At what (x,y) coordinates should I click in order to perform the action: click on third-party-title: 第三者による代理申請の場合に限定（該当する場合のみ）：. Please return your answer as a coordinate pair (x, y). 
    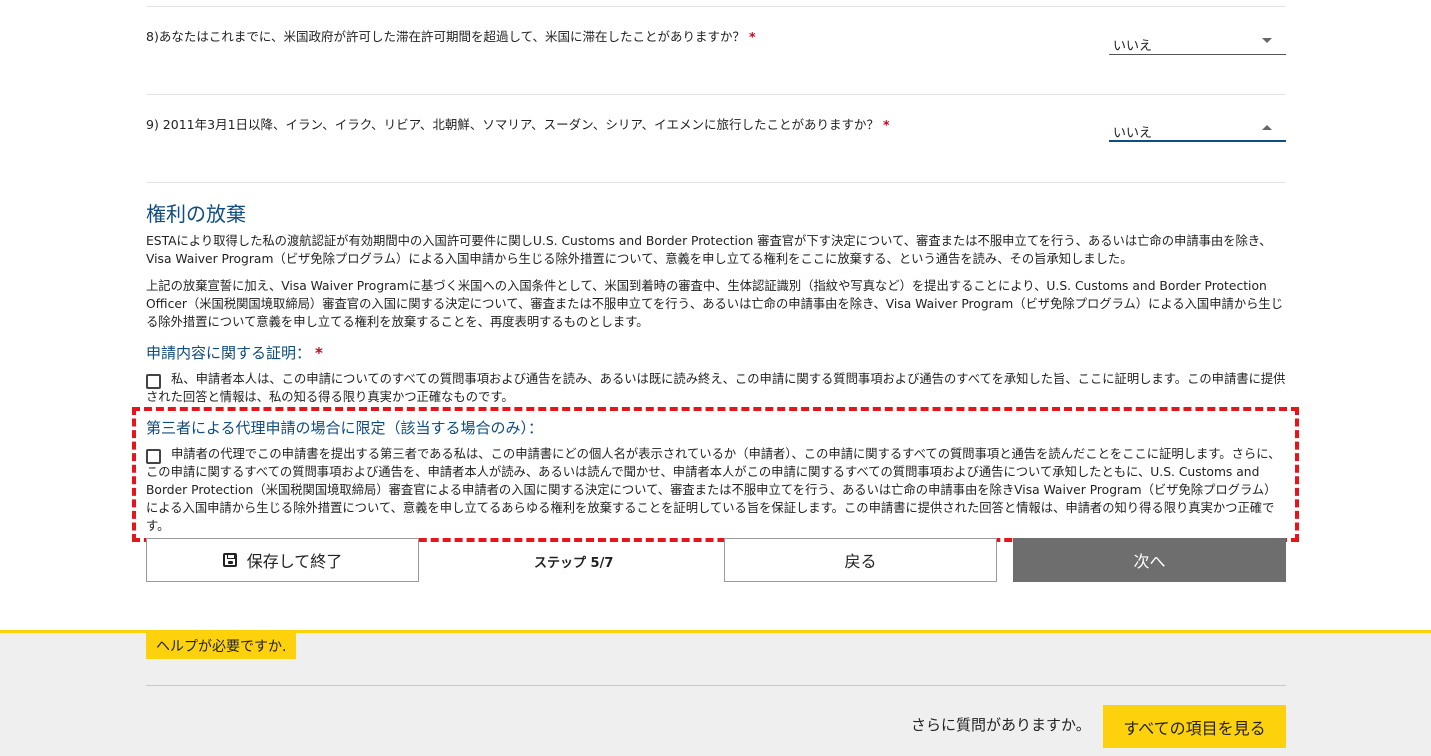
    Looking at the image, I should click on (345, 428).